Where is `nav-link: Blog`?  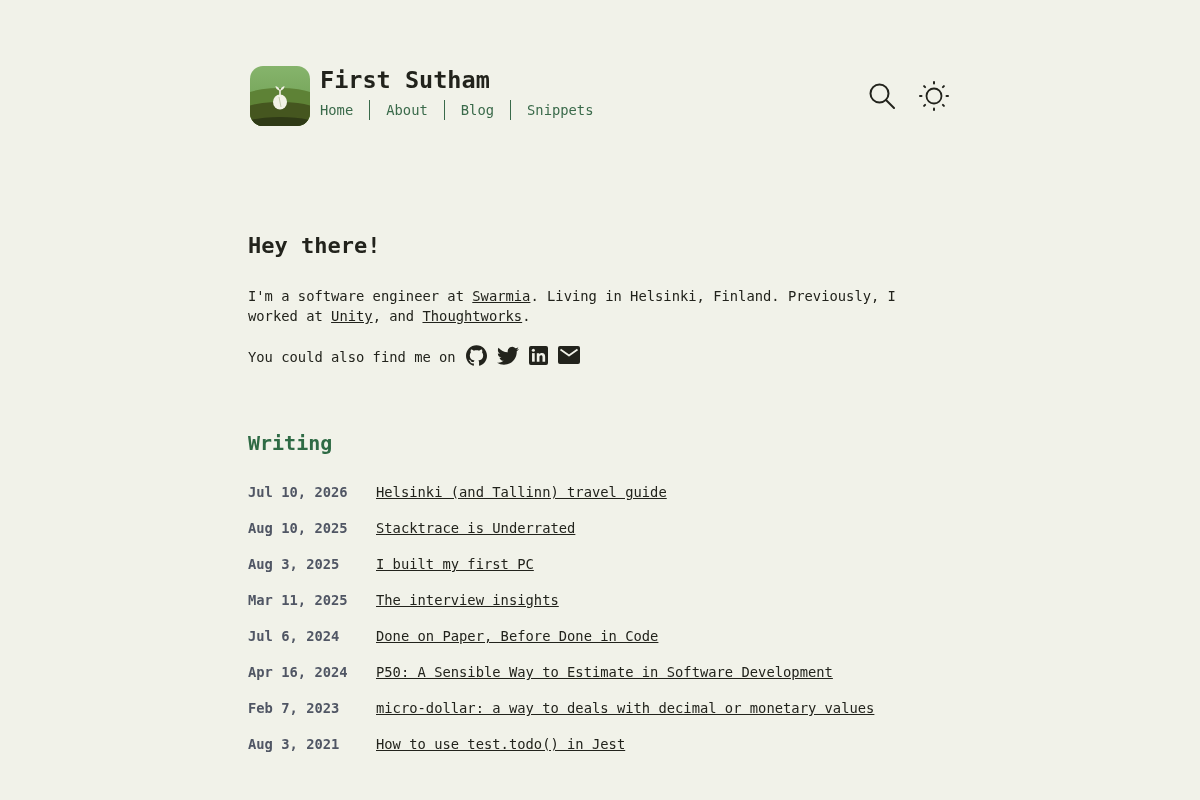
nav-link: Blog is located at coordinates (477, 110).